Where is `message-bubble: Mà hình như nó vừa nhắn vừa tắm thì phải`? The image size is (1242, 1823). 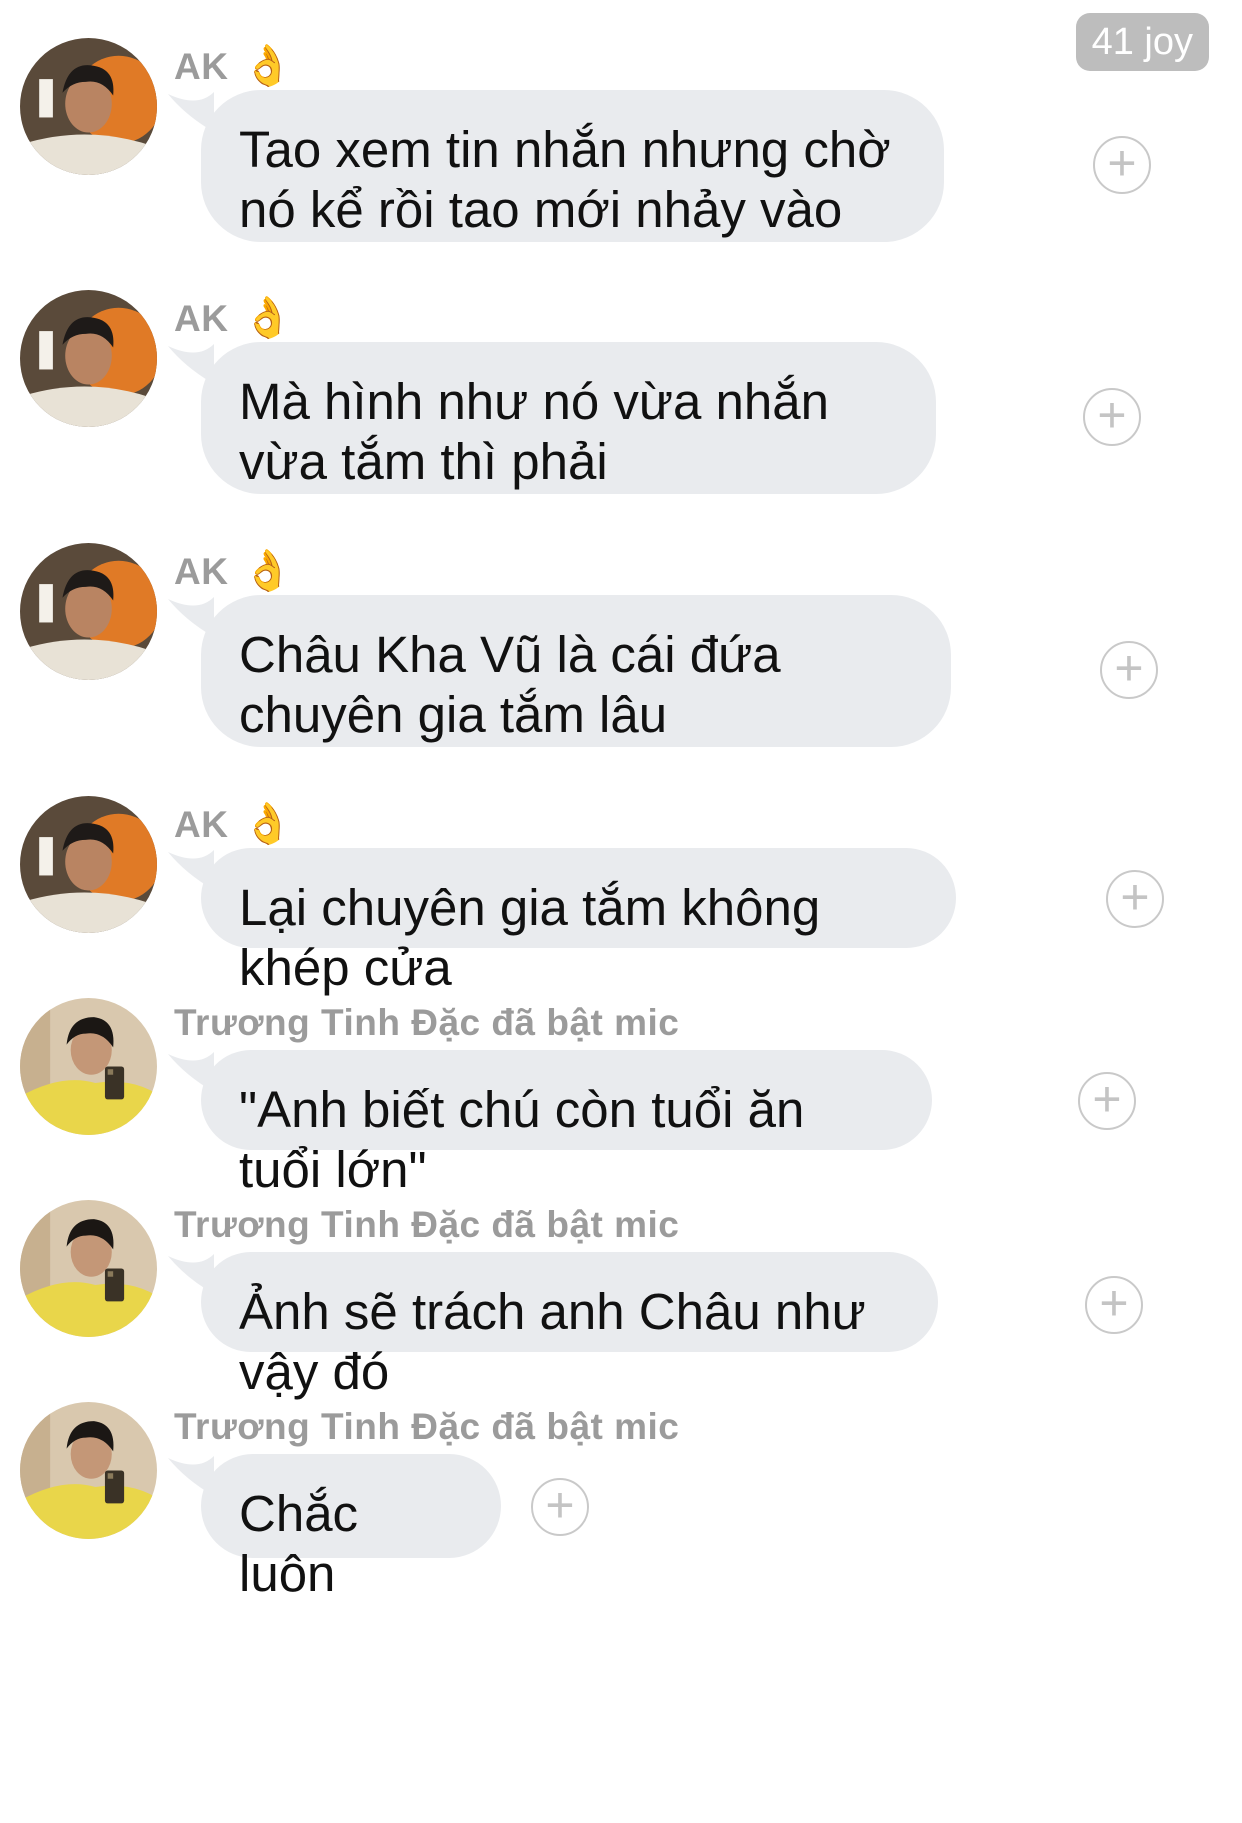
message-bubble: Mà hình như nó vừa nhắn vừa tắm thì phải is located at coordinates (568, 418).